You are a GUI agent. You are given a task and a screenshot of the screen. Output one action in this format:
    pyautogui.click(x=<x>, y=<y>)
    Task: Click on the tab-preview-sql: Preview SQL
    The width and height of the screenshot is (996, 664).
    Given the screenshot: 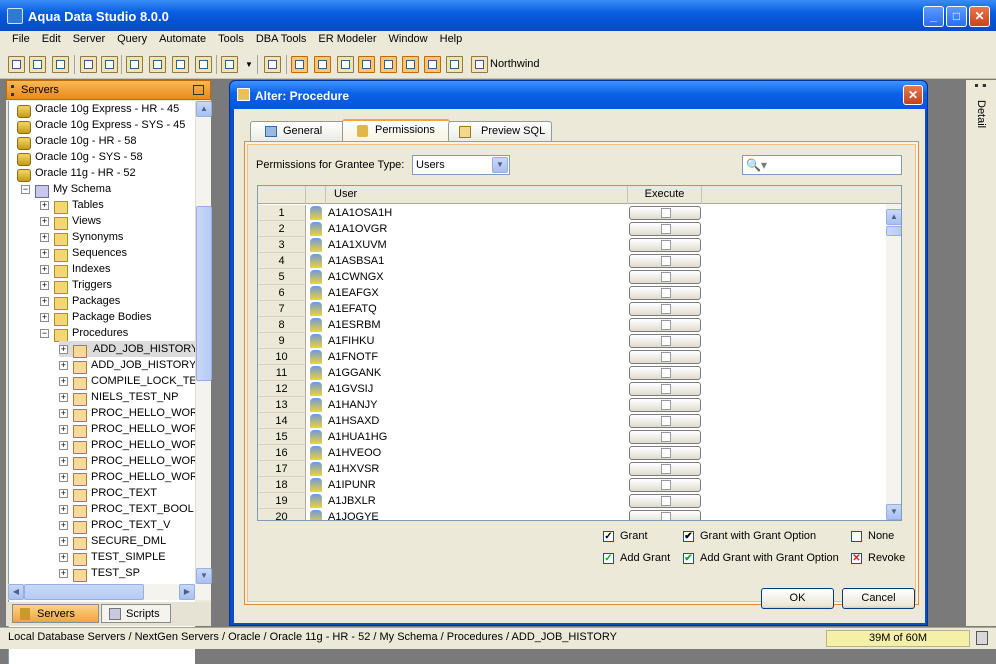 What is the action you would take?
    pyautogui.click(x=500, y=131)
    